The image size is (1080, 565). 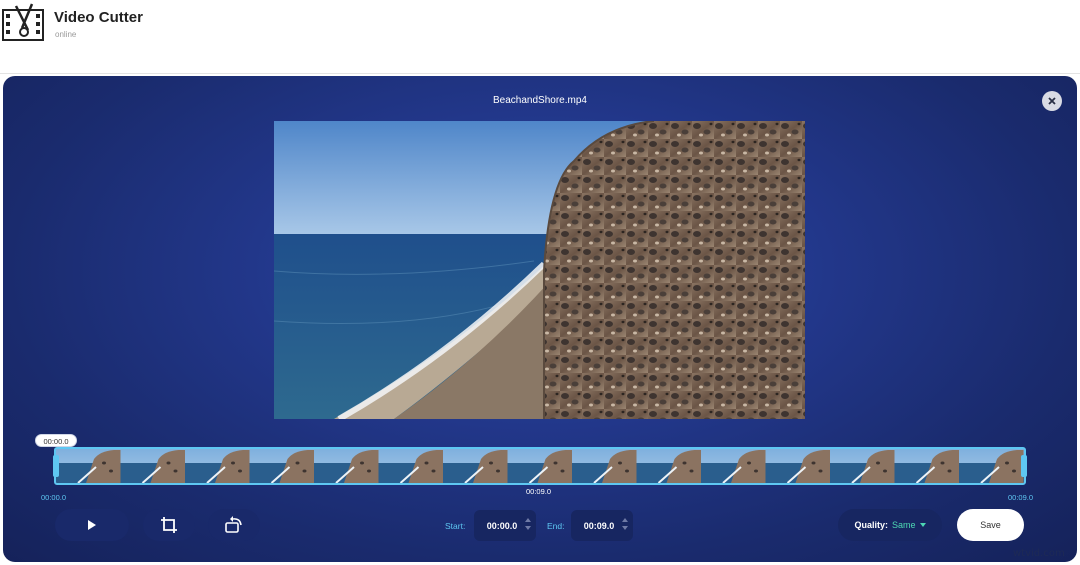 I want to click on app-header: Video Cutter online, so click(x=540, y=37).